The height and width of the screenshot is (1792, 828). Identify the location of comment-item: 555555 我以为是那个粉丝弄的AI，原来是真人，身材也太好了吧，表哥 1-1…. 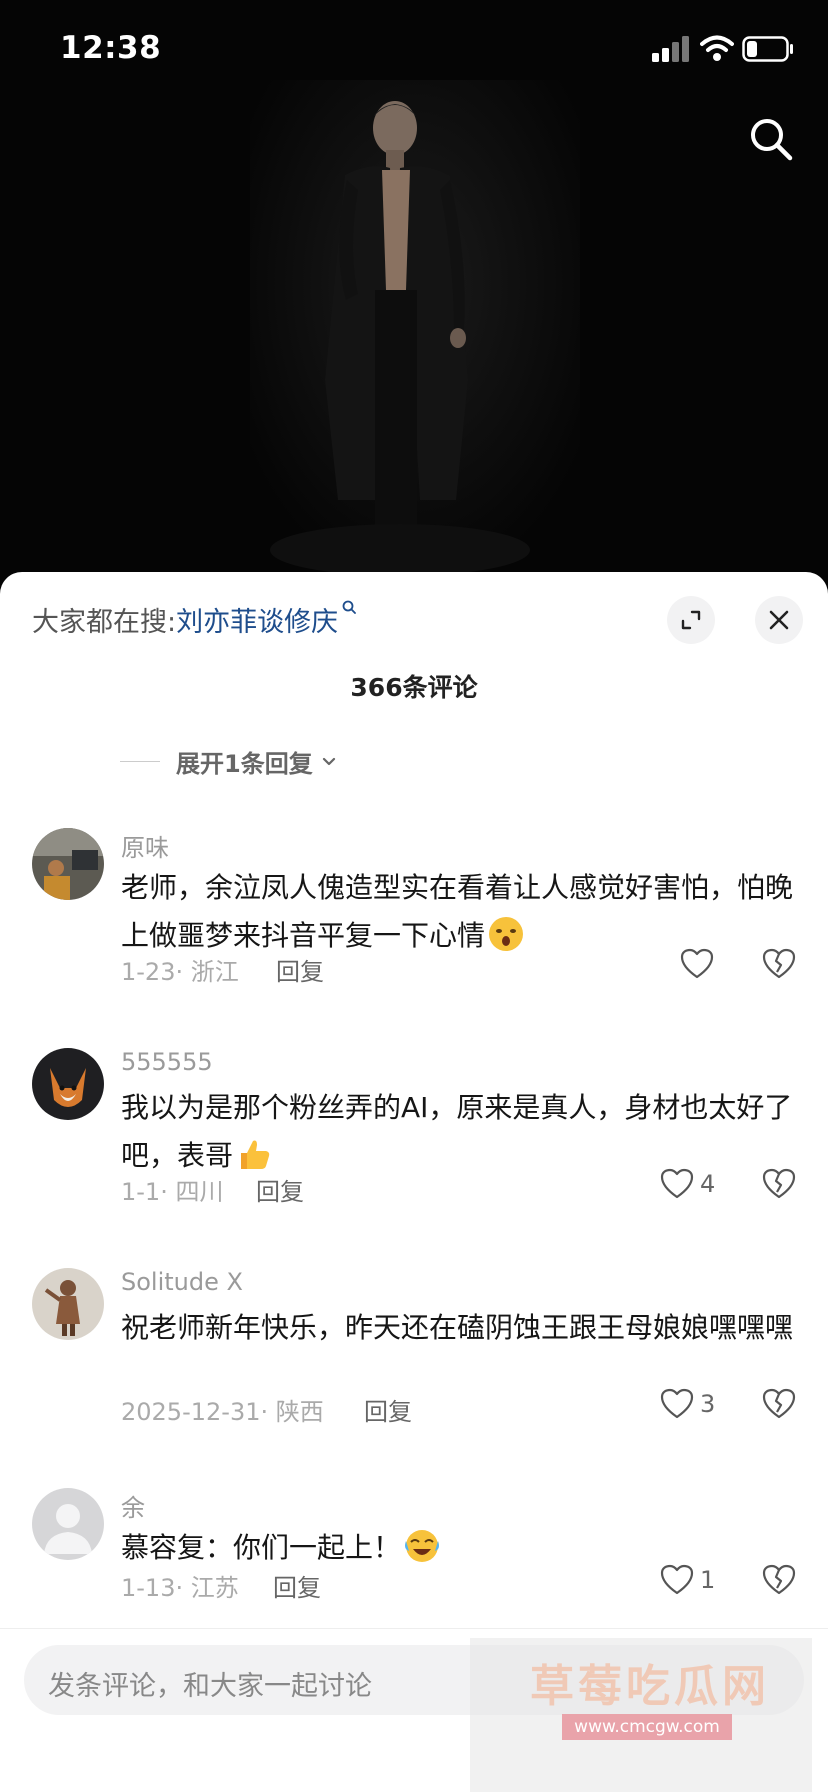
(414, 1128).